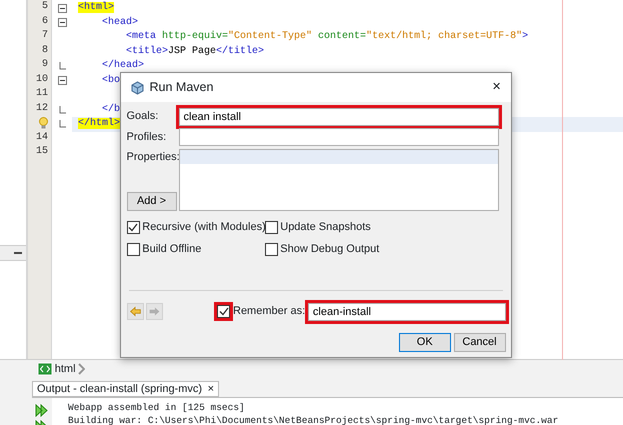 The width and height of the screenshot is (623, 425). What do you see at coordinates (269, 312) in the screenshot?
I see `remember-label: Remember as:` at bounding box center [269, 312].